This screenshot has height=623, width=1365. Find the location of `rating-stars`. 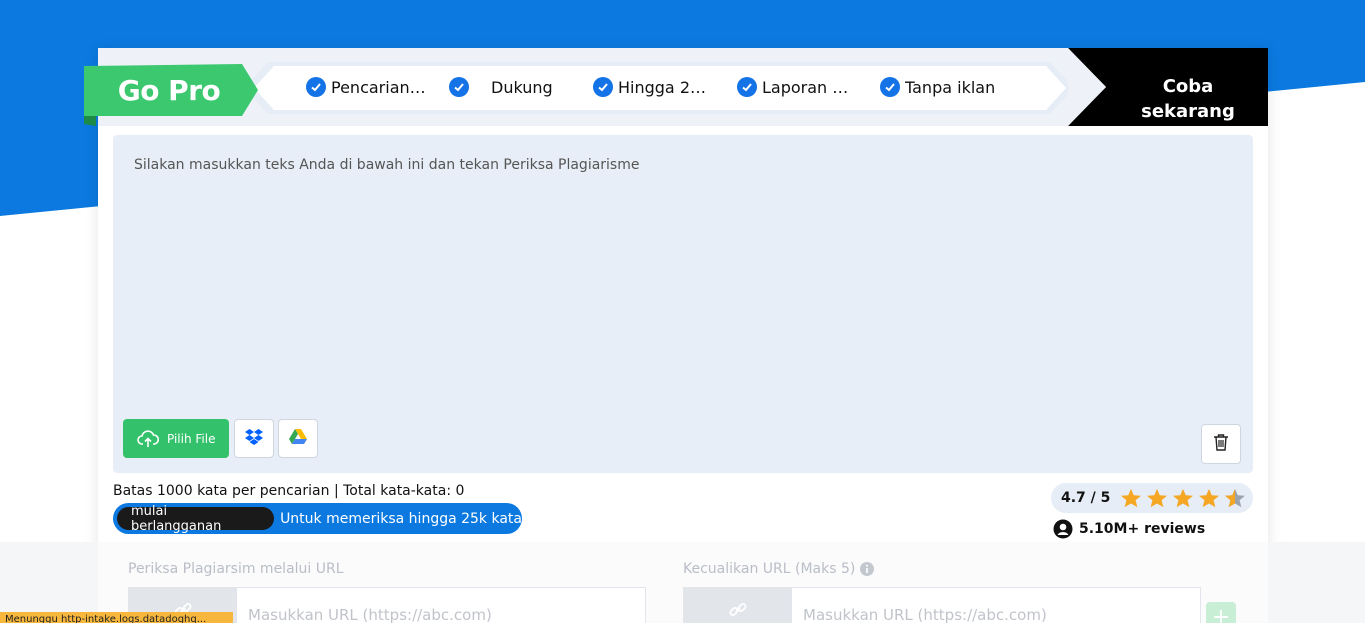

rating-stars is located at coordinates (1183, 498).